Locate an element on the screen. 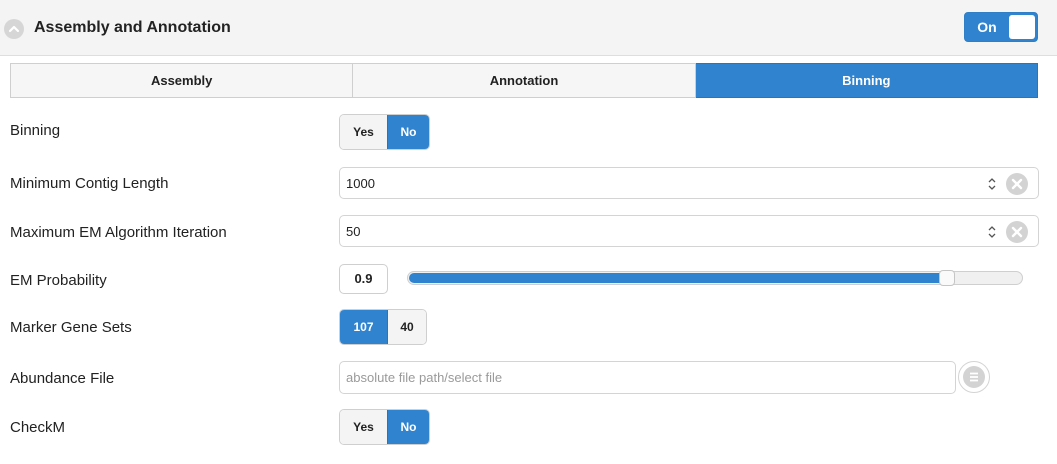 Image resolution: width=1057 pixels, height=464 pixels. binning-no-button: No is located at coordinates (408, 132).